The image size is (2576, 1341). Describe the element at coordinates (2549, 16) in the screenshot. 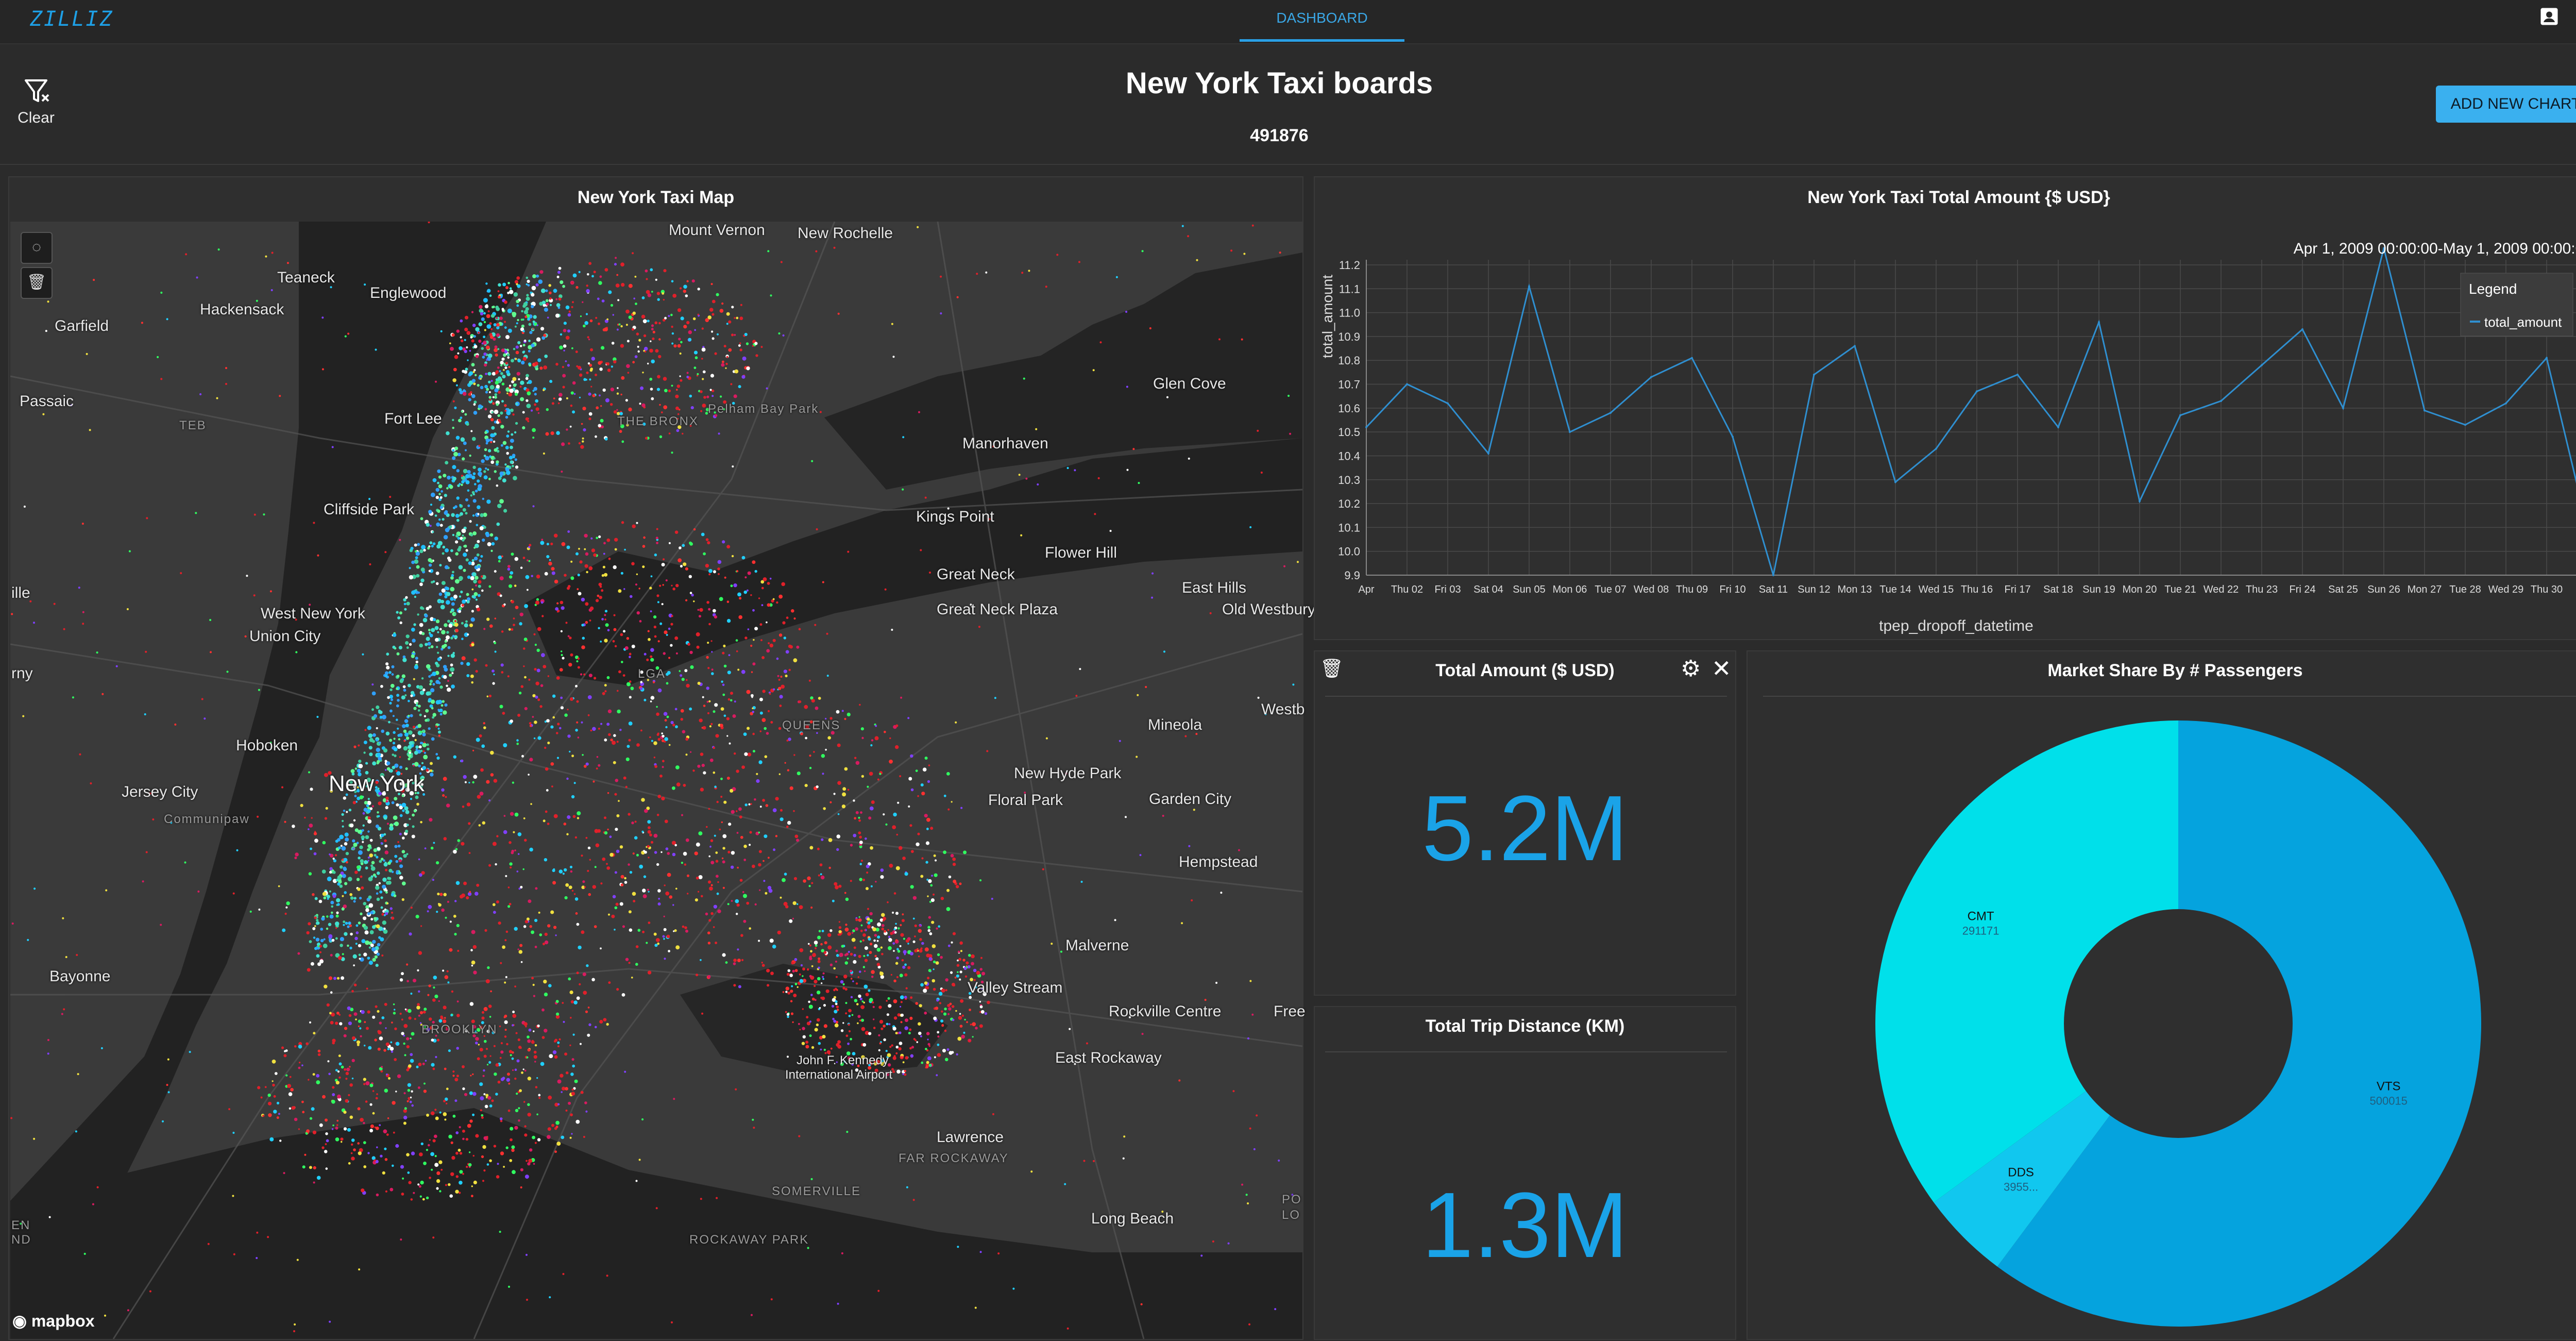

I see `account-box-icon` at that location.